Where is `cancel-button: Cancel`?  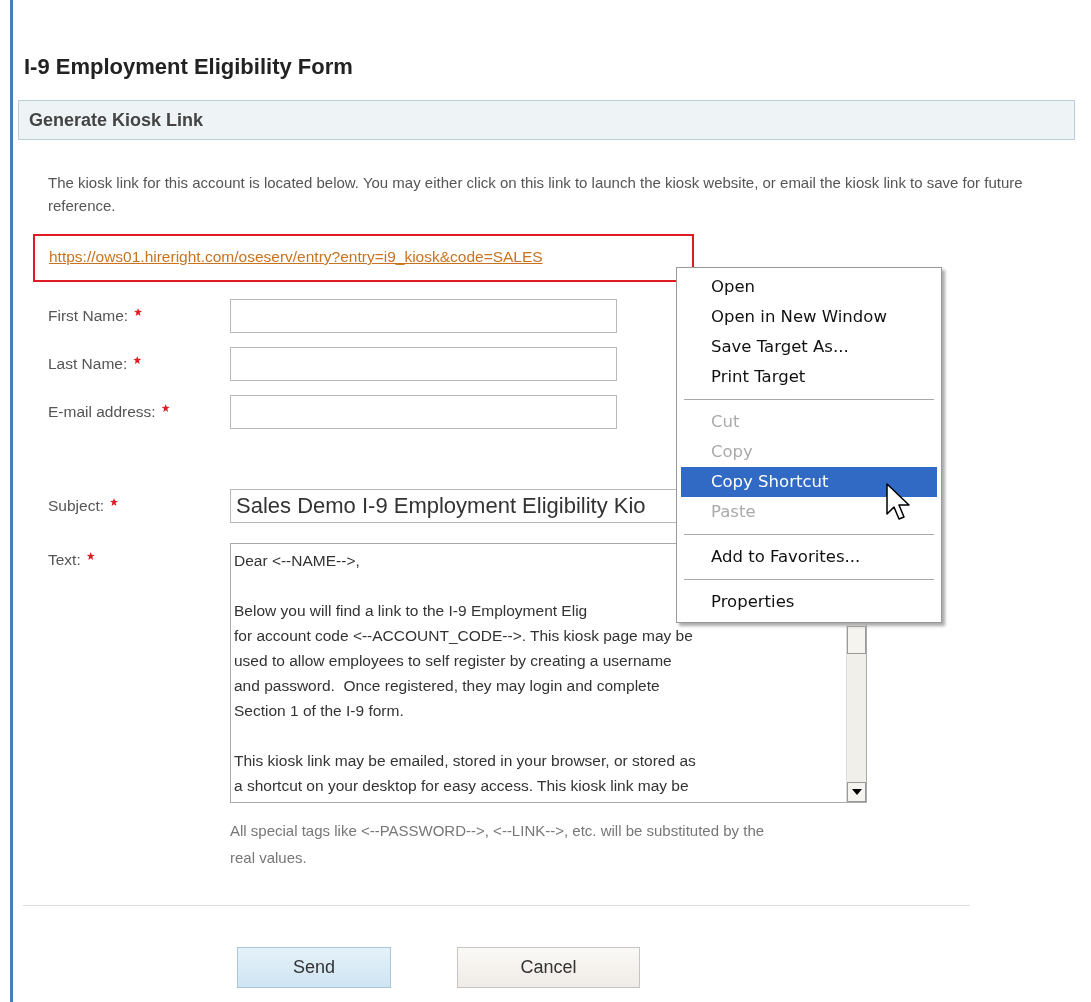
cancel-button: Cancel is located at coordinates (548, 967).